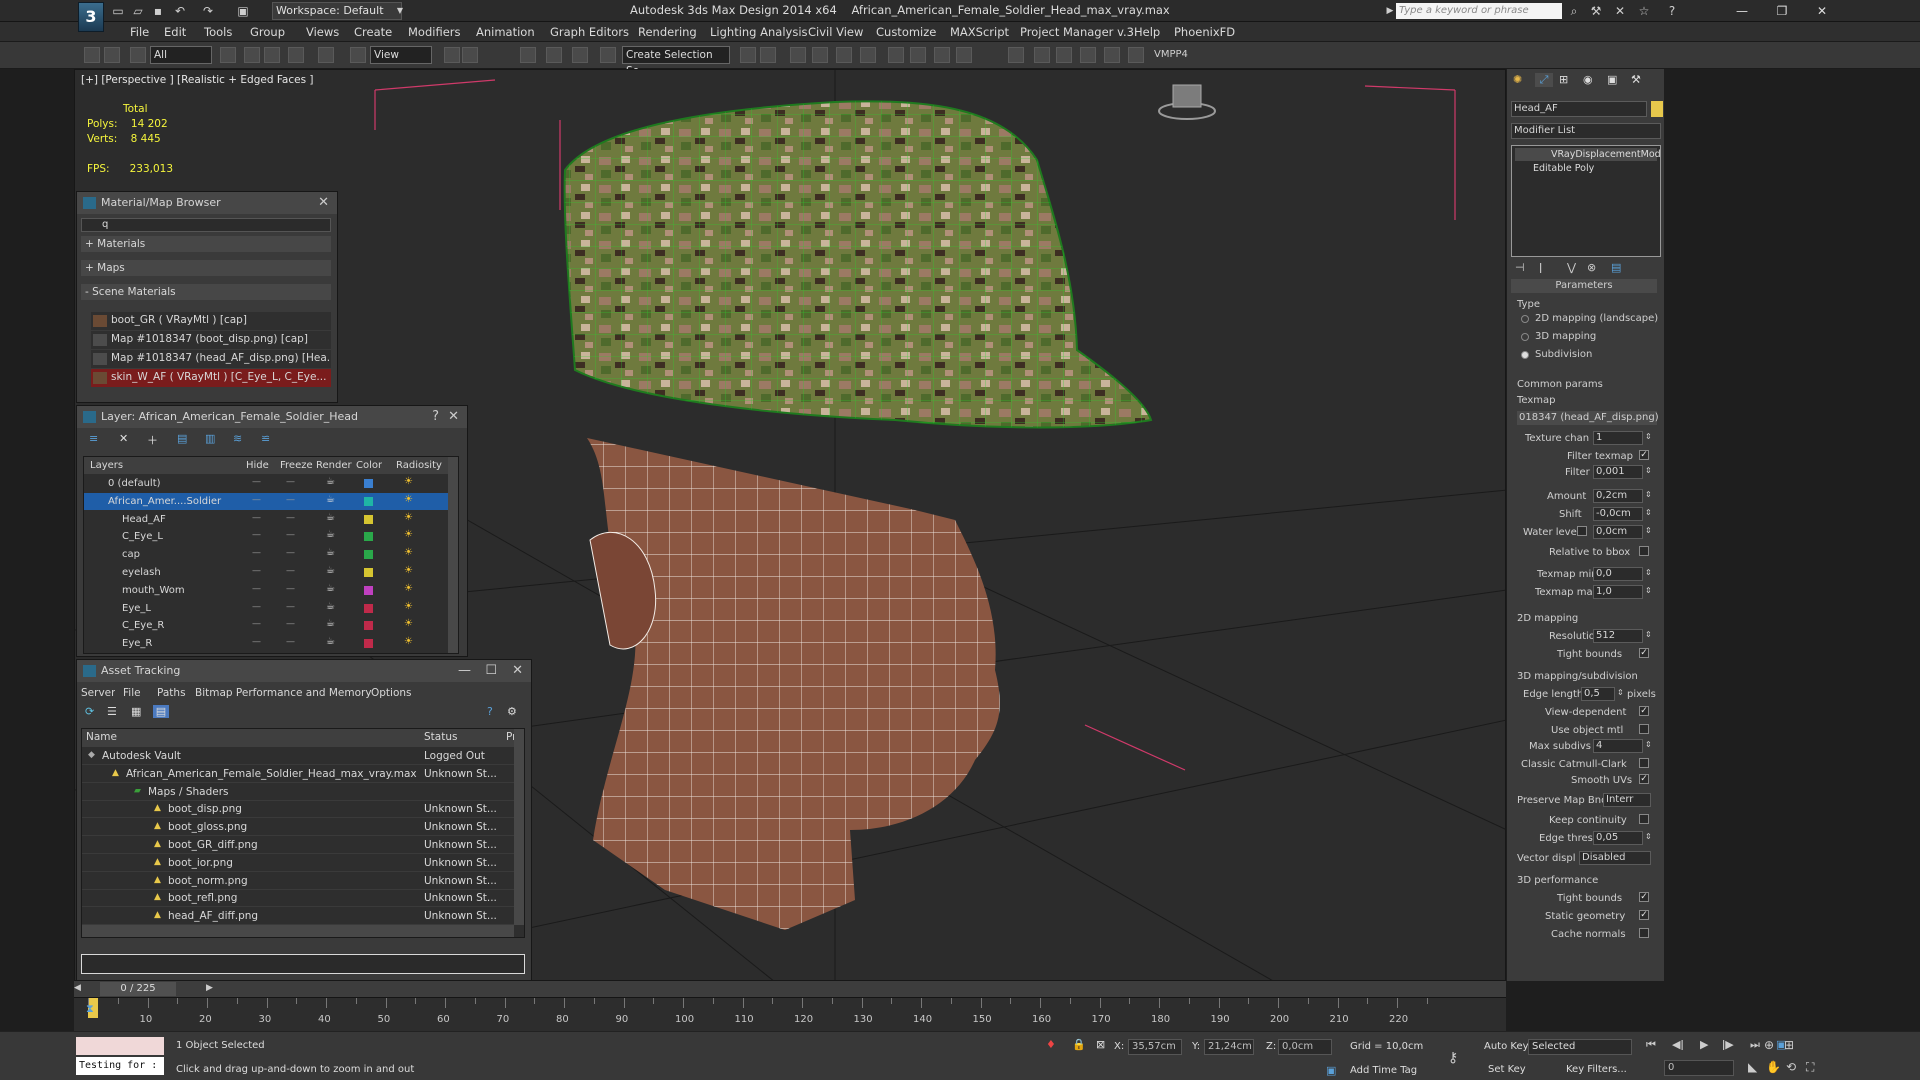 Image resolution: width=1920 pixels, height=1080 pixels. I want to click on window-crossing-icon, so click(296, 55).